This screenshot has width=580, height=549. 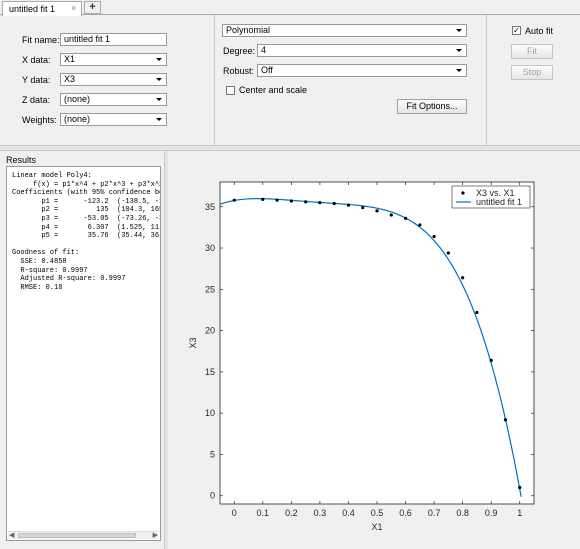 What do you see at coordinates (210, 331) in the screenshot?
I see `y-tick-label: 20` at bounding box center [210, 331].